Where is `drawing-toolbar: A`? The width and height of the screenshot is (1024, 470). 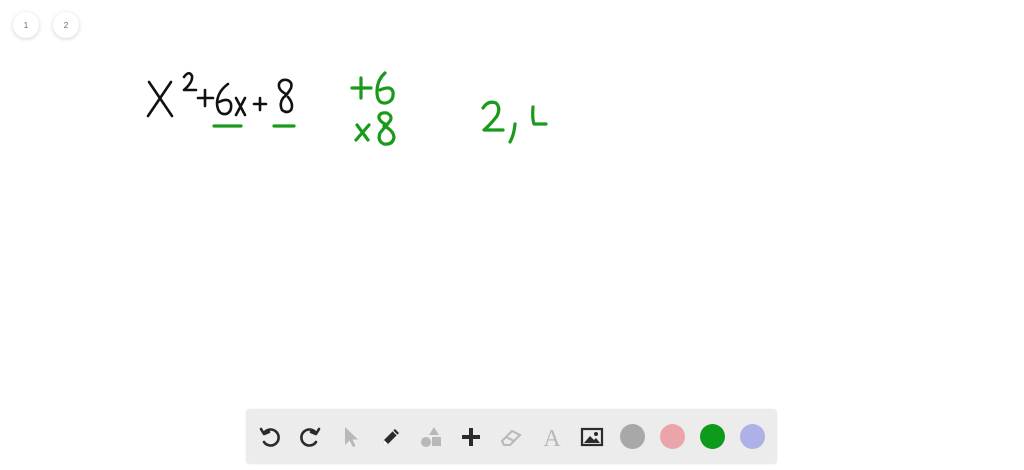
drawing-toolbar: A is located at coordinates (511, 436).